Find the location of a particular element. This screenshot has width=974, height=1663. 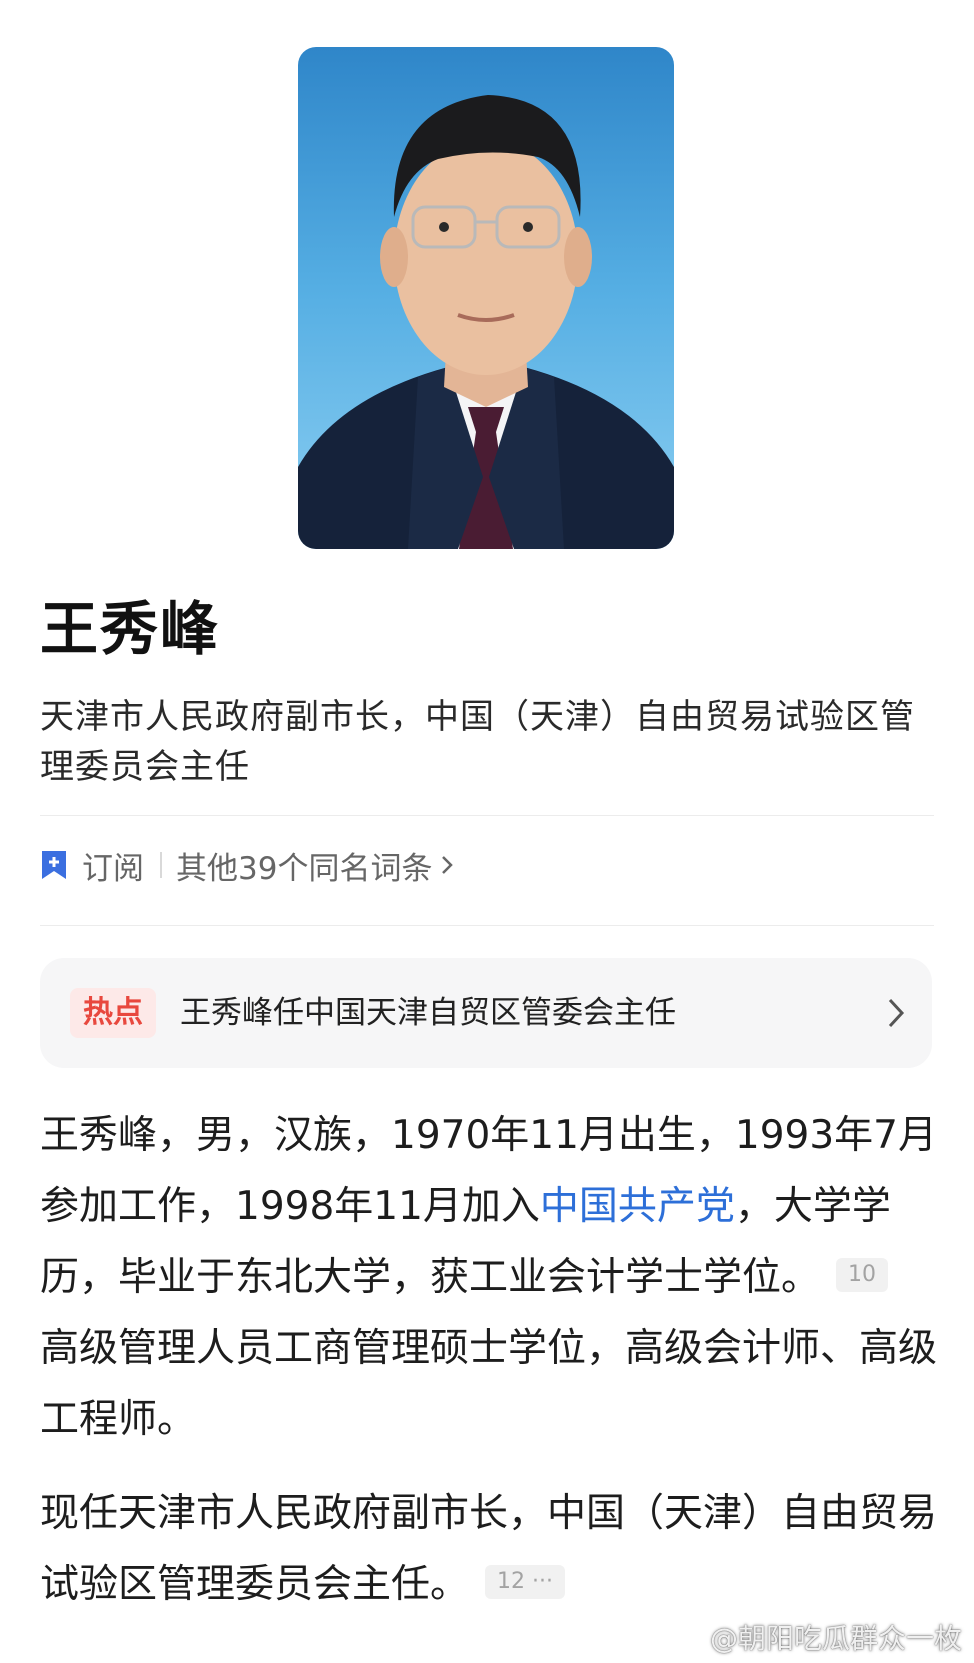

hot-news-card: 热点 王秀峰任中国天津自贸区管委会主任 is located at coordinates (486, 1013).